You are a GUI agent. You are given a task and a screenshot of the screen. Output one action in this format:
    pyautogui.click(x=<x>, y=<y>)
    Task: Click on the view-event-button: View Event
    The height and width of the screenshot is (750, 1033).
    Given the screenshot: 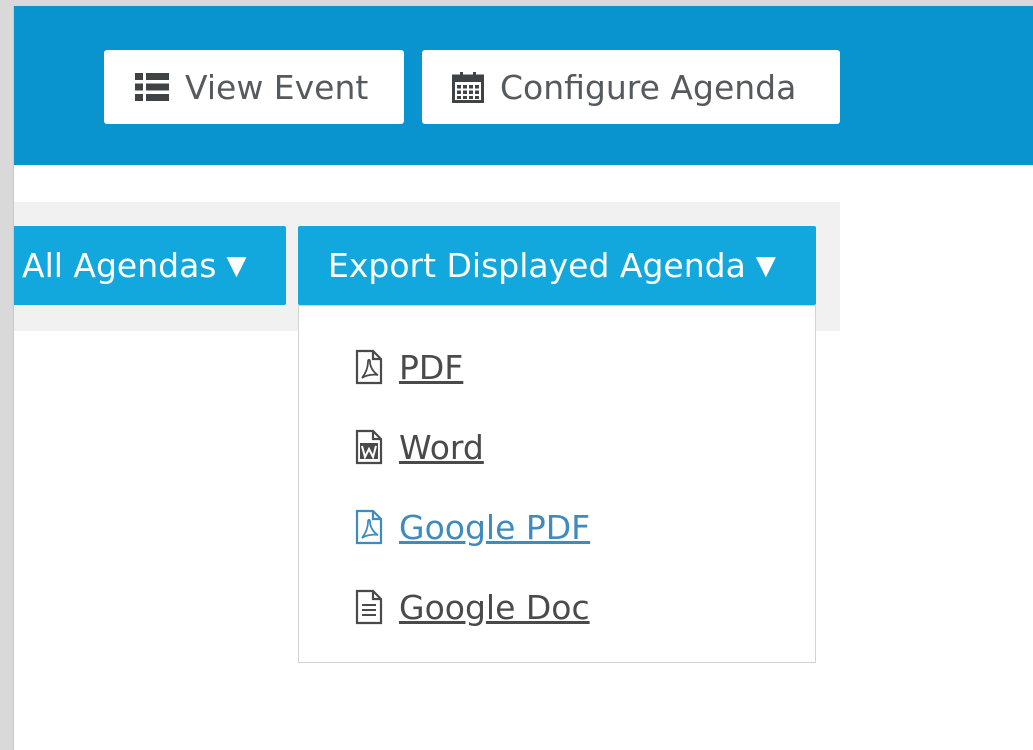 What is the action you would take?
    pyautogui.click(x=254, y=87)
    